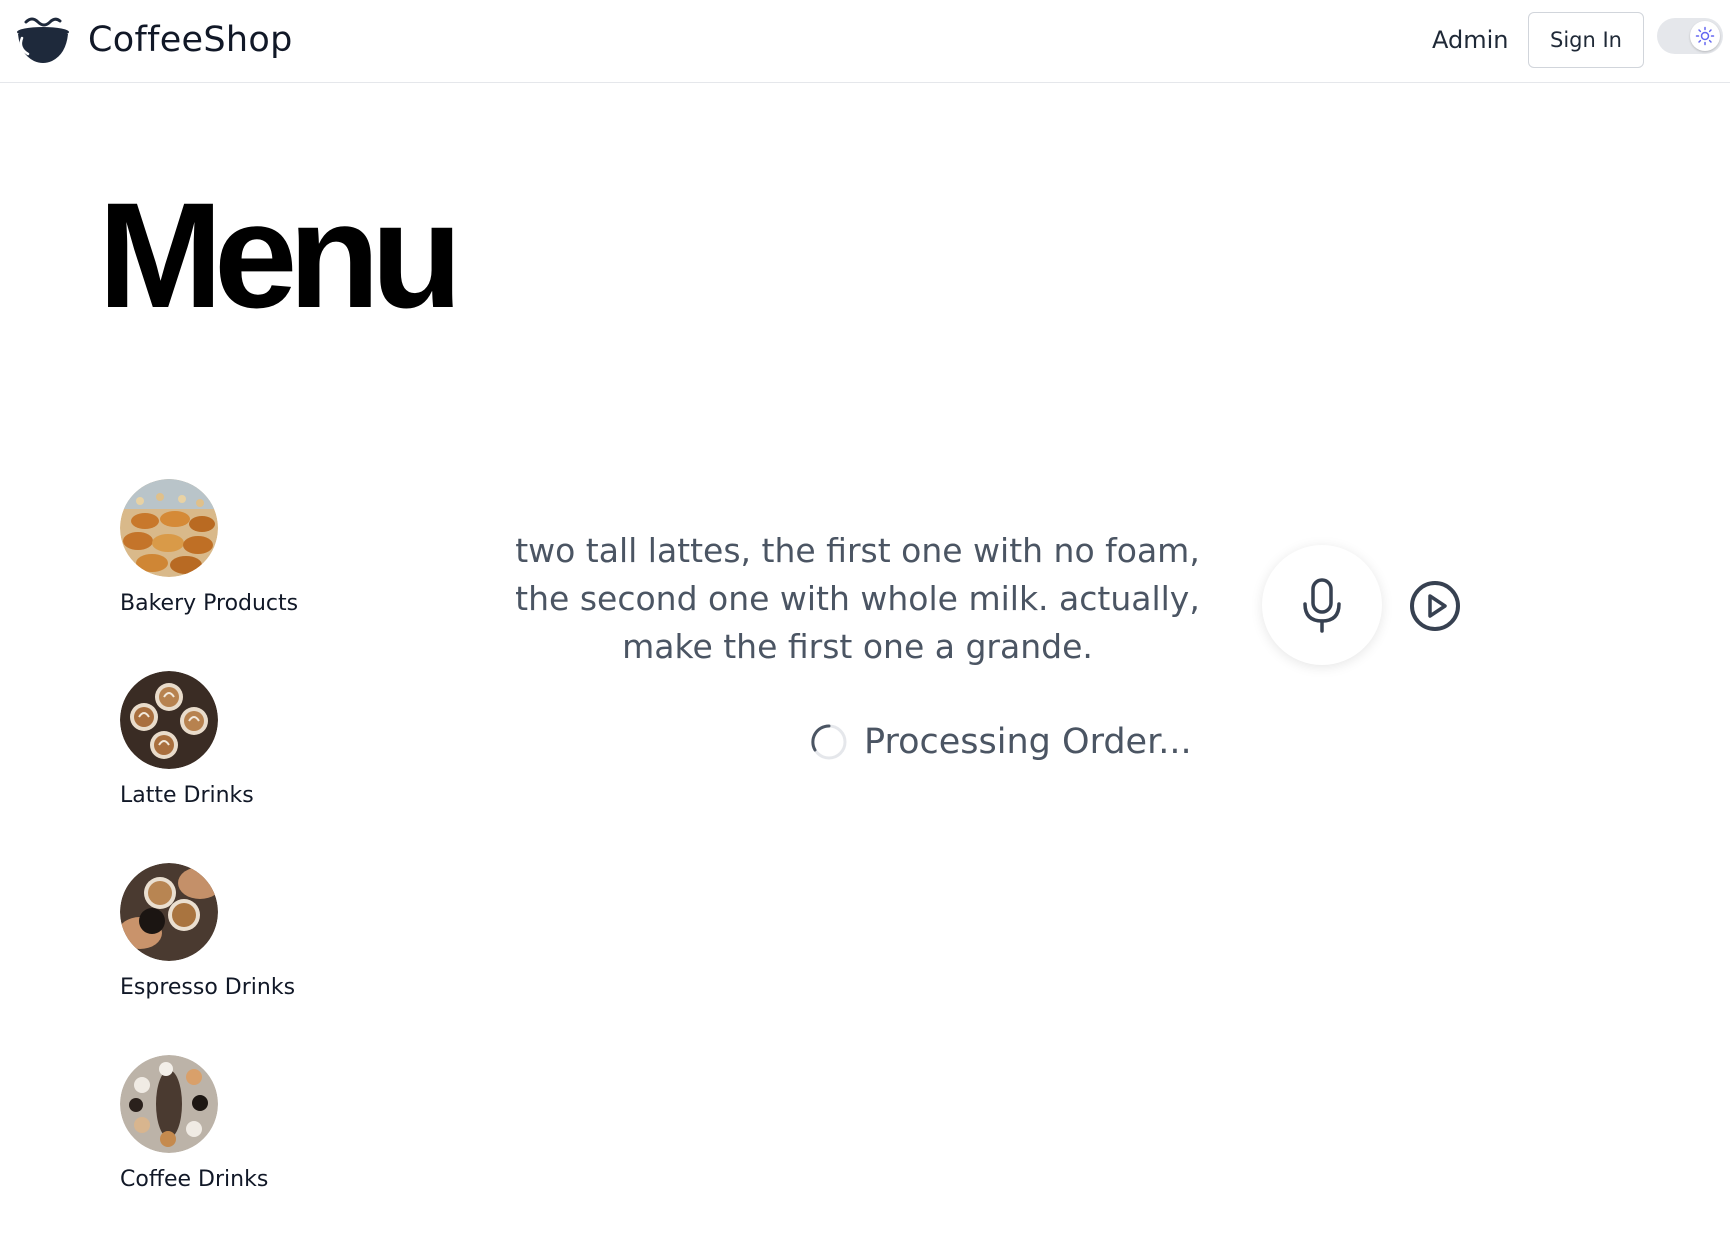 The height and width of the screenshot is (1240, 1730). Describe the element at coordinates (43, 40) in the screenshot. I see `coffee-cup-icon` at that location.